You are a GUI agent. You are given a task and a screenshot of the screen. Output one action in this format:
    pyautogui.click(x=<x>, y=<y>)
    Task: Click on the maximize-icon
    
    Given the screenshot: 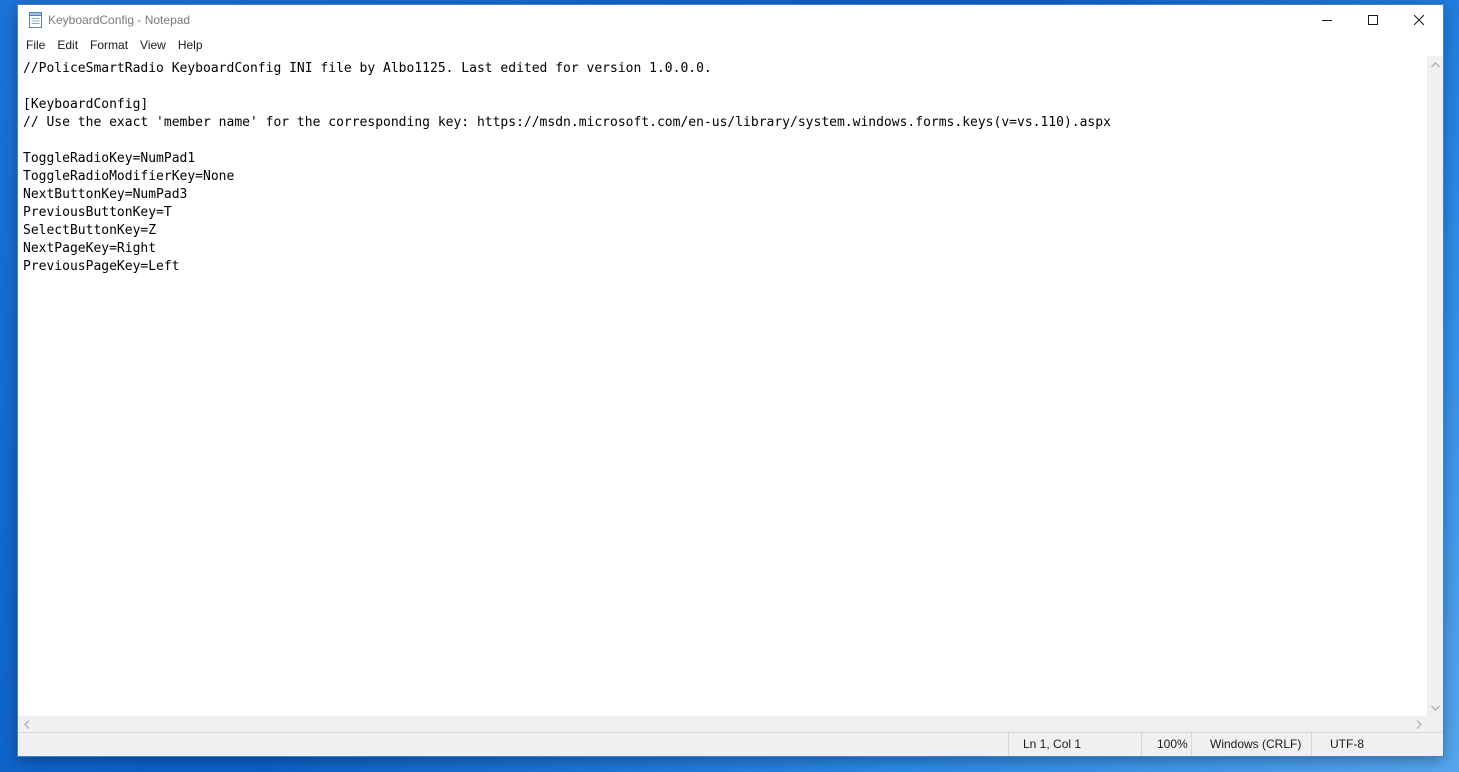 What is the action you would take?
    pyautogui.click(x=1373, y=20)
    